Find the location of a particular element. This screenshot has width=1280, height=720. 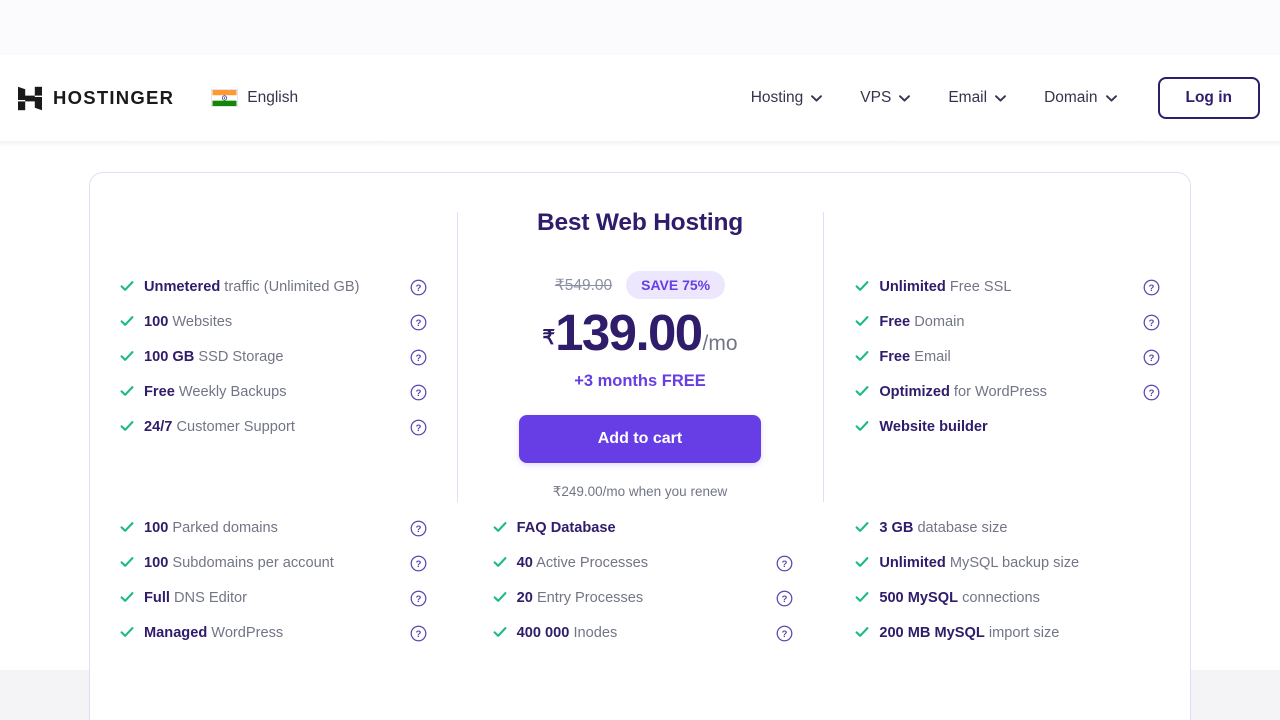

bonus-months-label: +3 months FREE is located at coordinates (640, 381).